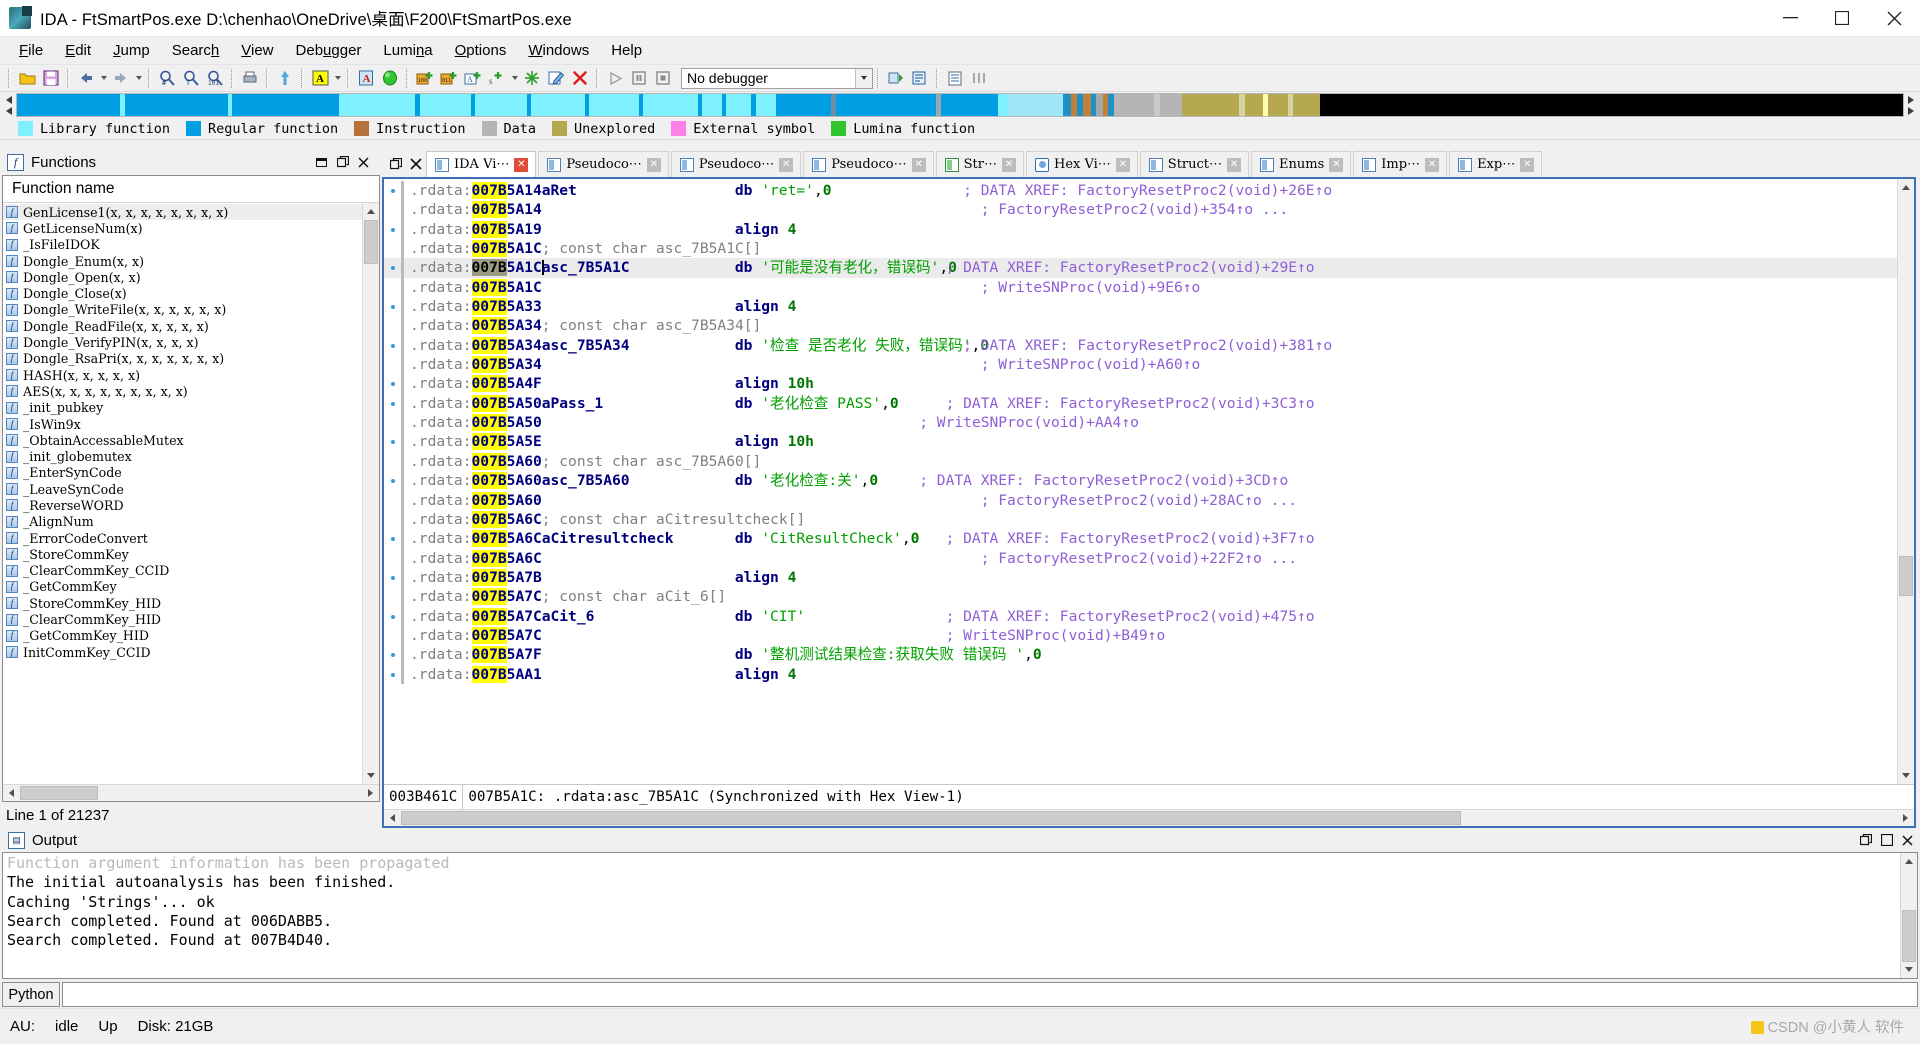 The image size is (1920, 1044). What do you see at coordinates (121, 78) in the screenshot?
I see `forward-arrow-icon` at bounding box center [121, 78].